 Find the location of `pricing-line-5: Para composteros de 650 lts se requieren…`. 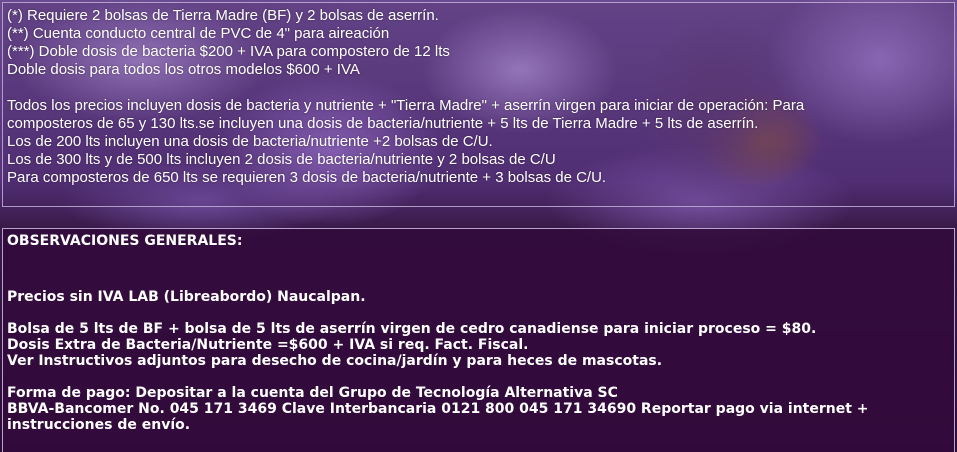

pricing-line-5: Para composteros de 650 lts se requieren… is located at coordinates (307, 177).